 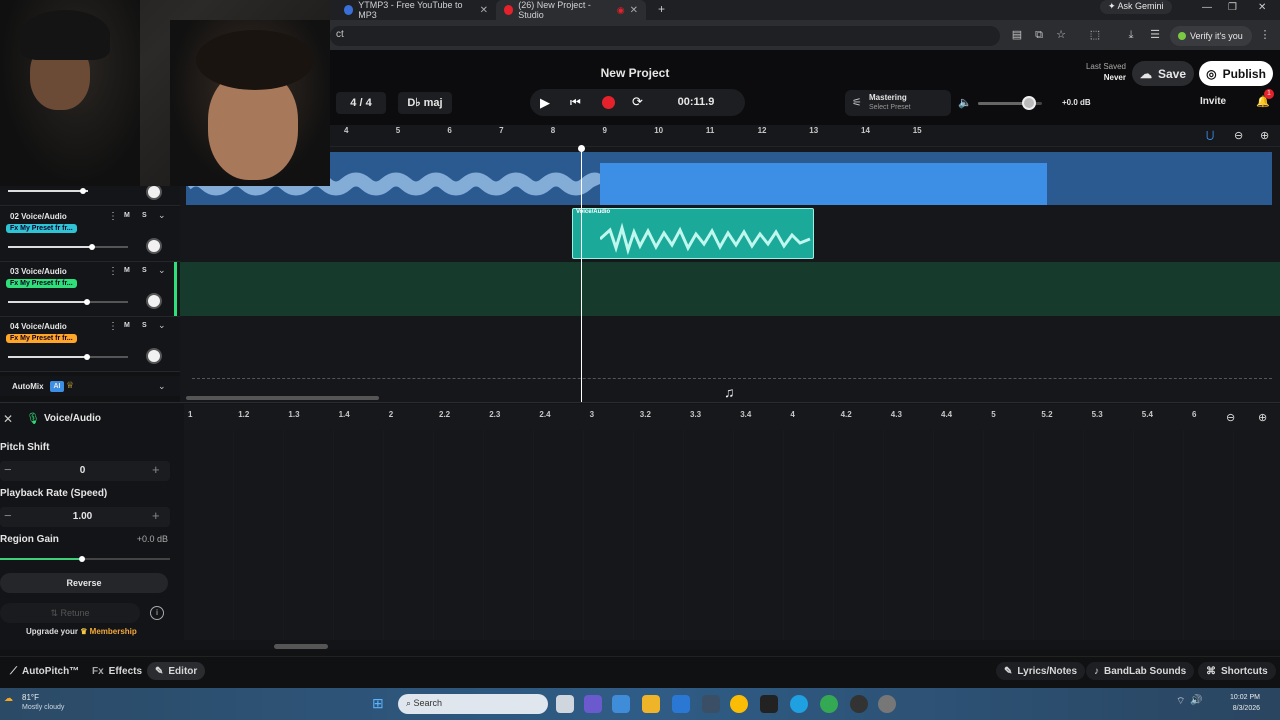 I want to click on track-01-selected-region, so click(x=823, y=184).